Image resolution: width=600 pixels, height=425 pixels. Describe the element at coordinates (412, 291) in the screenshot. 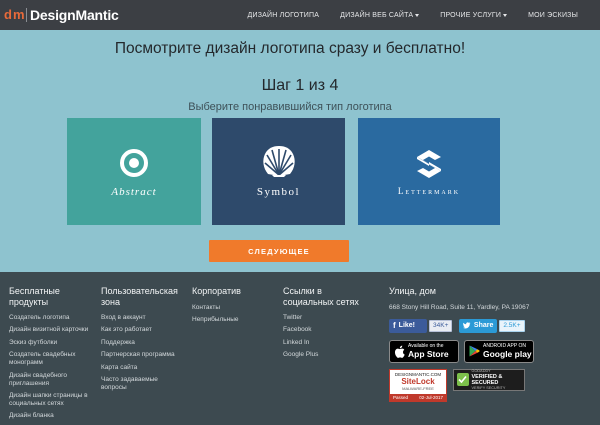

I see `footer-col-title: Улица, дом` at that location.